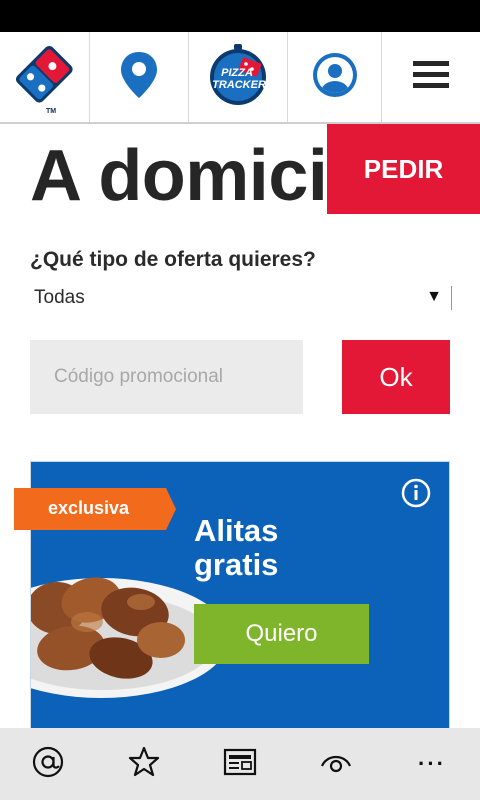 This screenshot has width=480, height=800. I want to click on promo-title: Alitas gratis, so click(236, 548).